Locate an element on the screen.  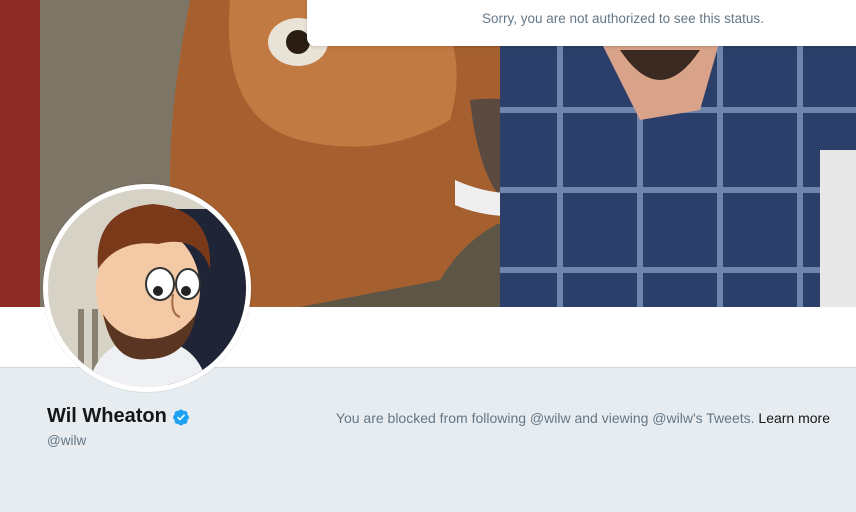
learn-more-link: Learn more is located at coordinates (794, 418).